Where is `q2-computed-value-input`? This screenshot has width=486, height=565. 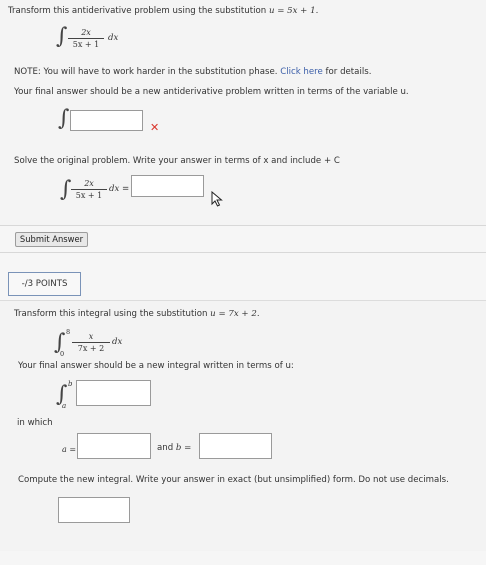 q2-computed-value-input is located at coordinates (94, 510).